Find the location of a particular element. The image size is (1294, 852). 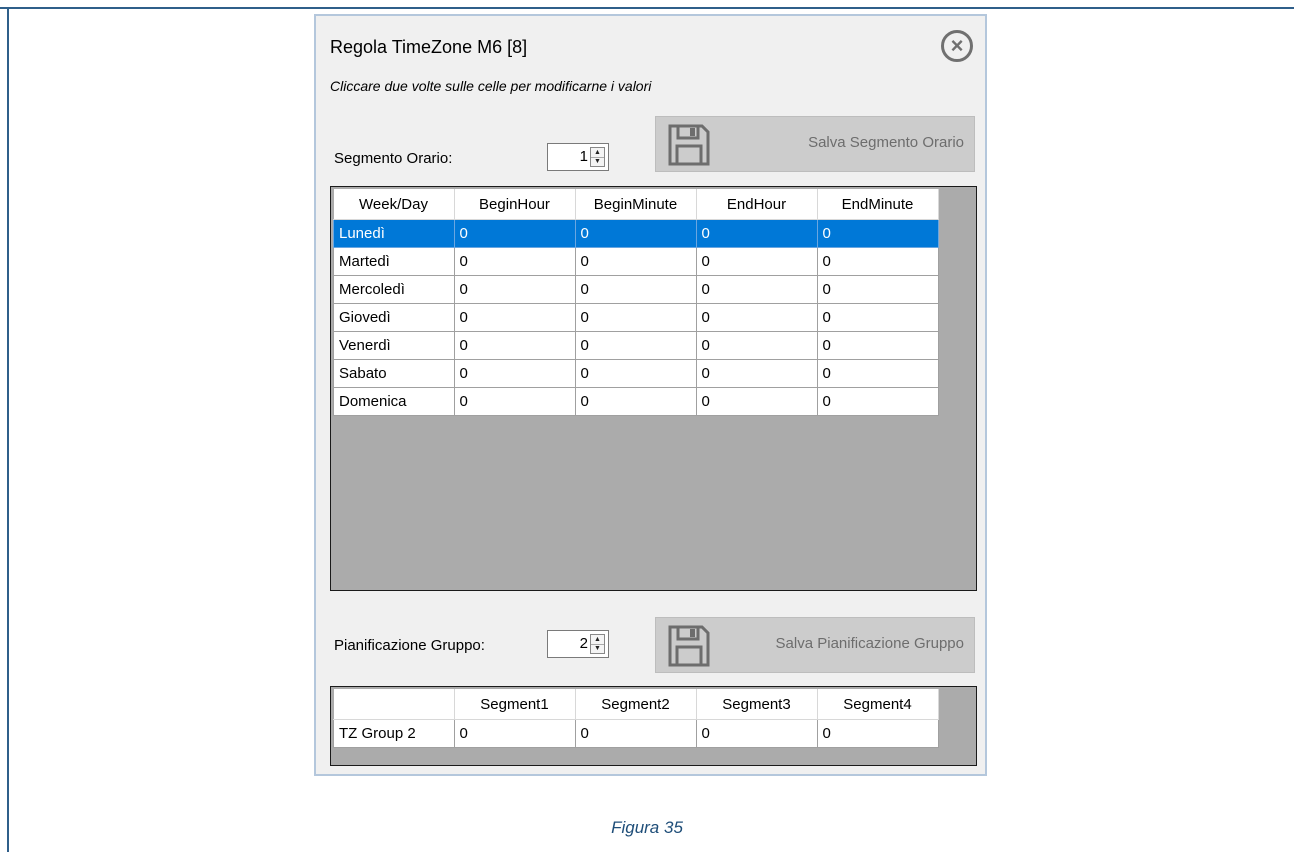

table-row: Mercoledì 0 0 0 0 is located at coordinates (636, 289).